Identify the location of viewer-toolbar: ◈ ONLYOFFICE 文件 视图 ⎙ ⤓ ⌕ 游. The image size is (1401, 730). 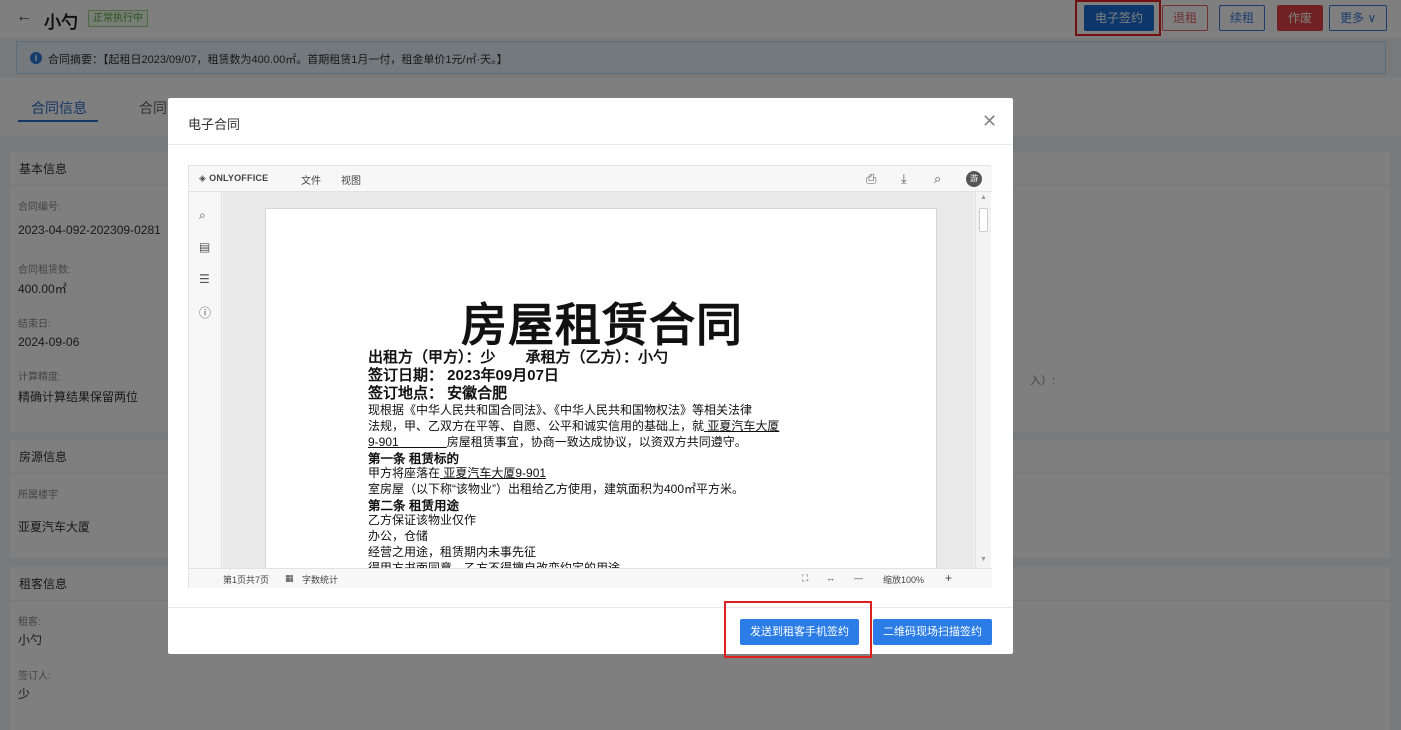
(590, 179).